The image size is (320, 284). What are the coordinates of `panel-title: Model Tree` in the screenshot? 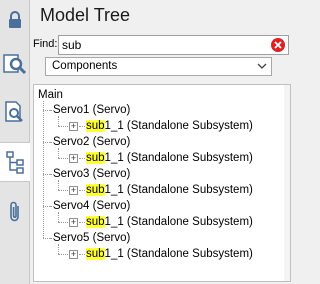 It's located at (85, 15).